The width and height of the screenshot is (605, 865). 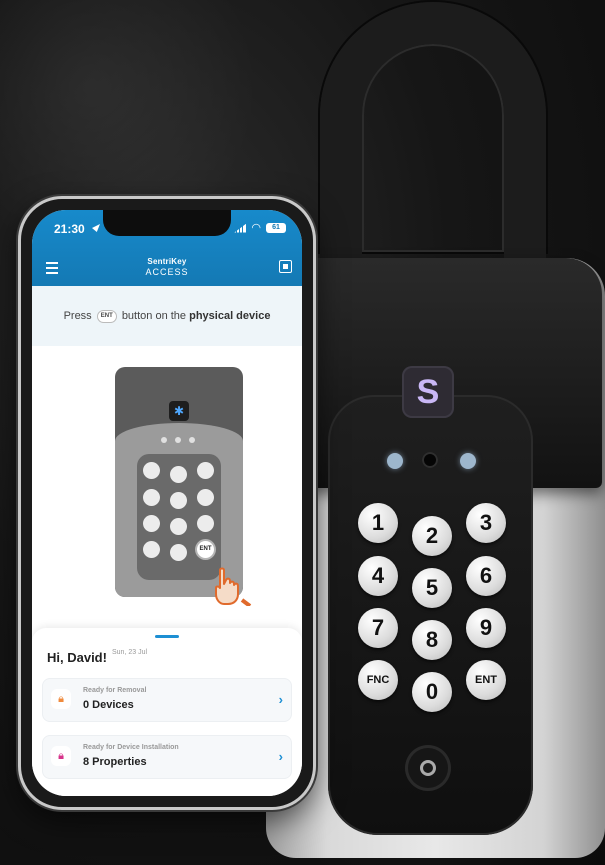 I want to click on key-6: 6, so click(x=486, y=576).